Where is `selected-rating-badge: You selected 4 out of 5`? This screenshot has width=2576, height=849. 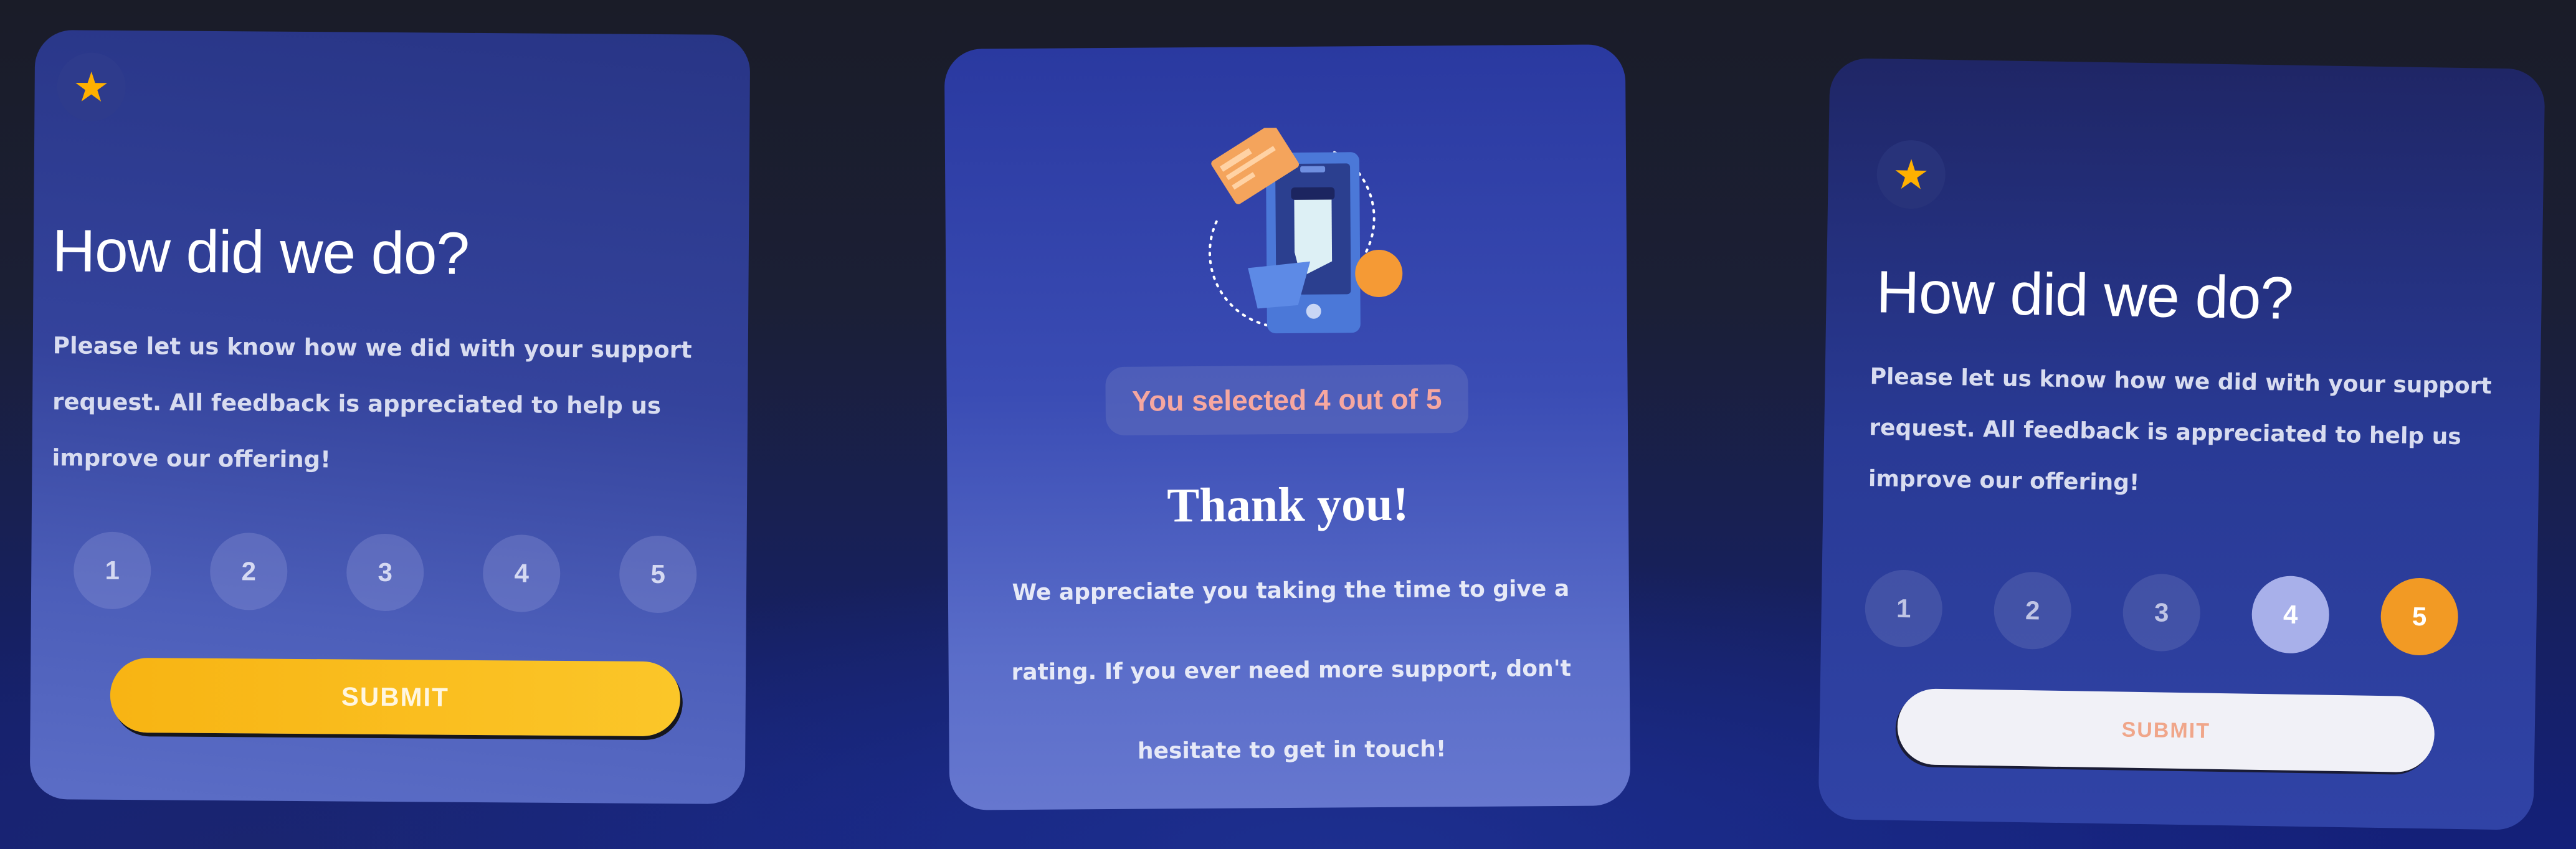 selected-rating-badge: You selected 4 out of 5 is located at coordinates (1287, 400).